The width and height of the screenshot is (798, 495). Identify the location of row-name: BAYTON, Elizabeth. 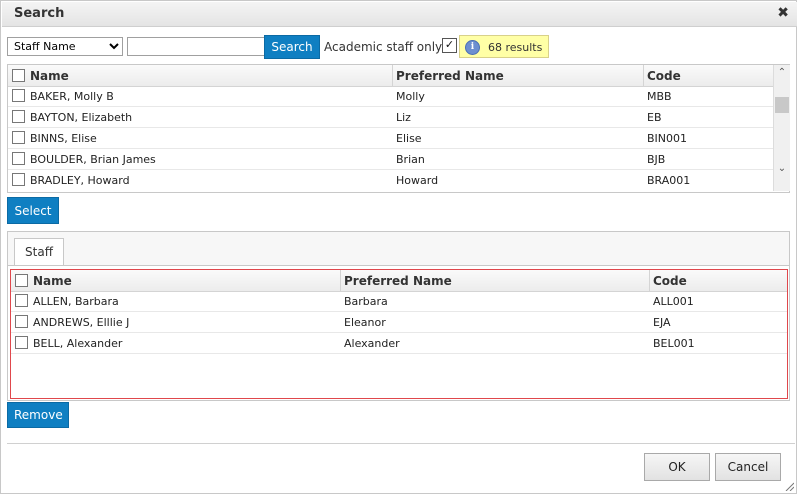
(81, 117).